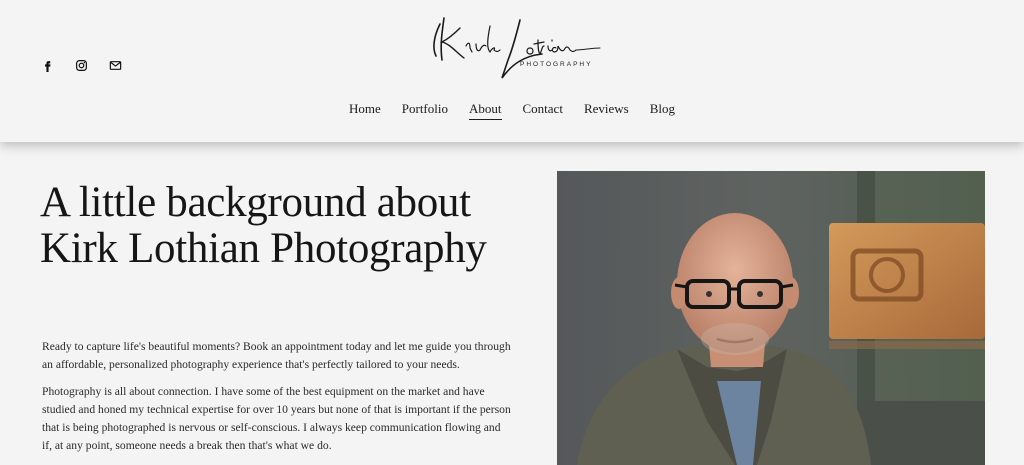 Image resolution: width=1024 pixels, height=465 pixels. I want to click on social-links, so click(81, 65).